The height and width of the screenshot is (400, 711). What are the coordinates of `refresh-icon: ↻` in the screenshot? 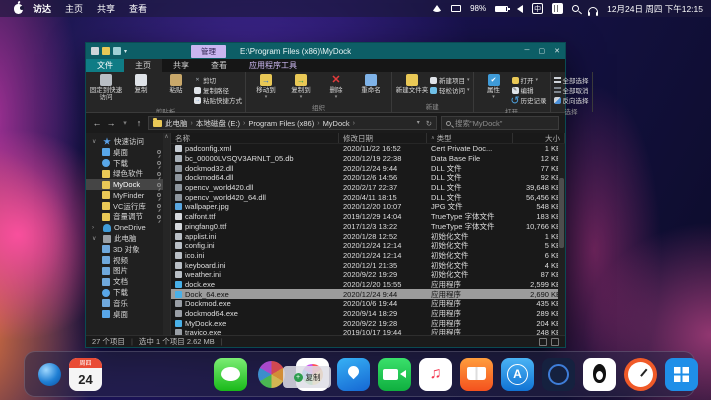 It's located at (429, 123).